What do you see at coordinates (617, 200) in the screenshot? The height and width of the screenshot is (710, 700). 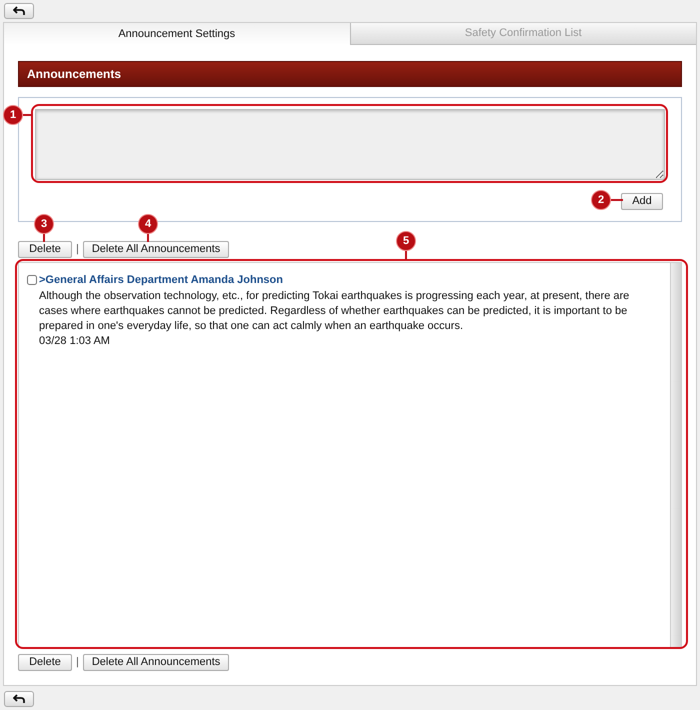 I see `leader-line` at bounding box center [617, 200].